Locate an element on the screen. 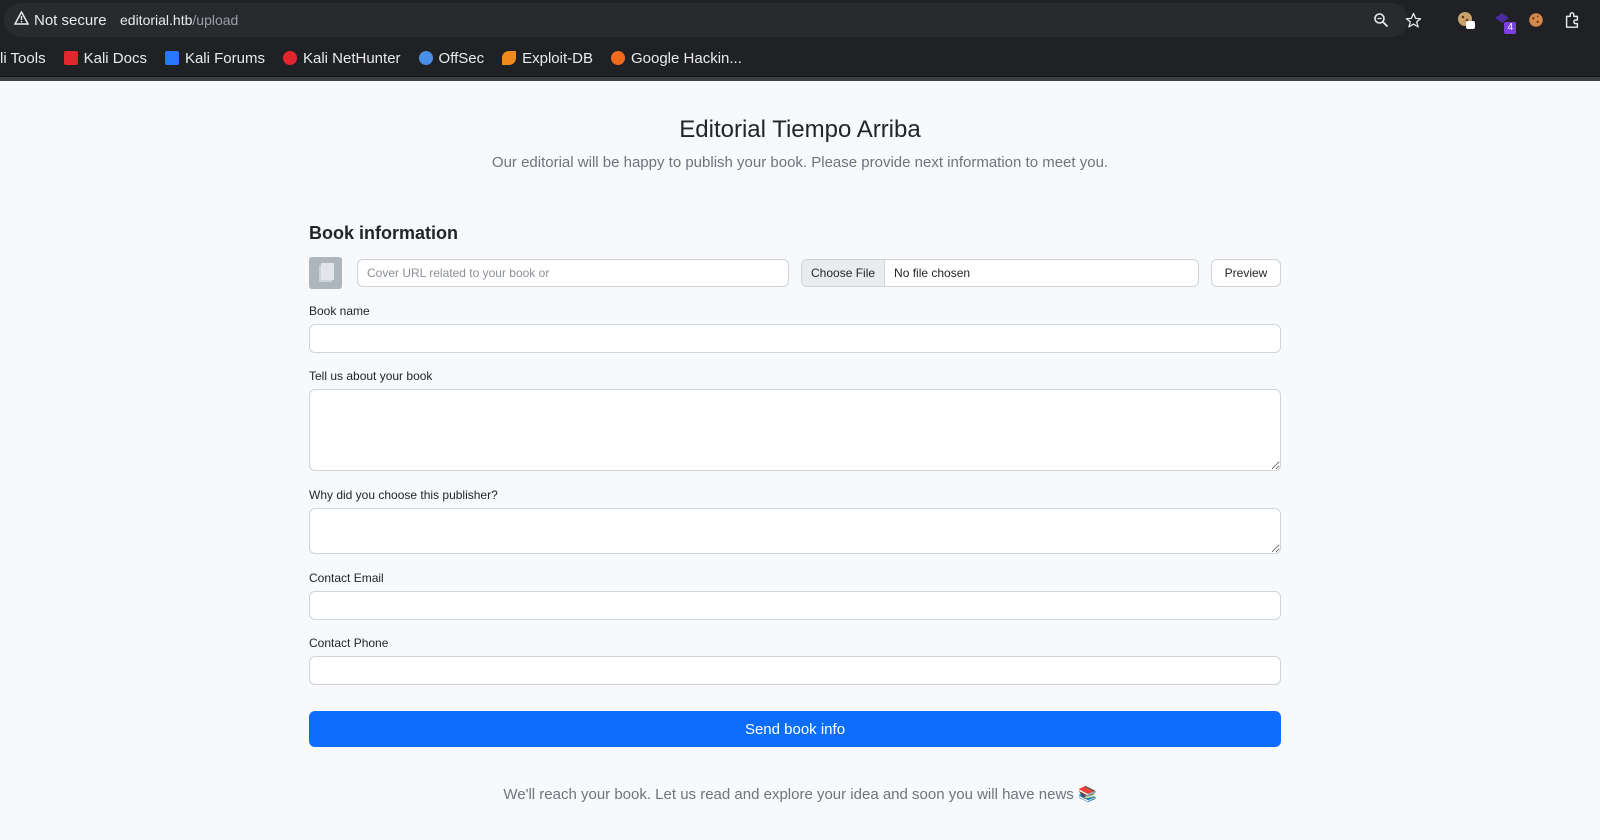  offsec-icon is located at coordinates (425, 58).